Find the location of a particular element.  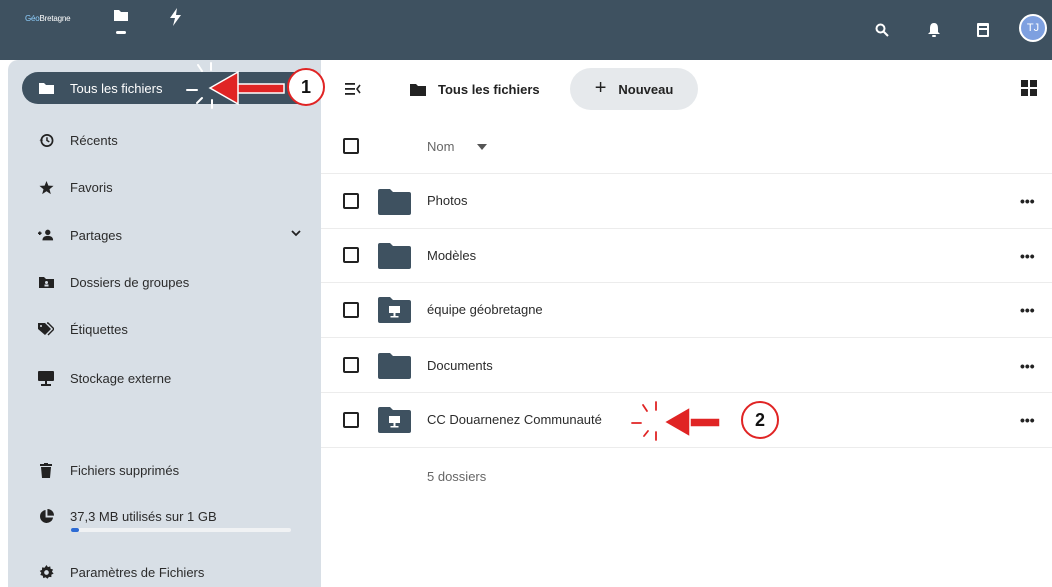

folder-count-summary: 5 dossiers is located at coordinates (457, 476).